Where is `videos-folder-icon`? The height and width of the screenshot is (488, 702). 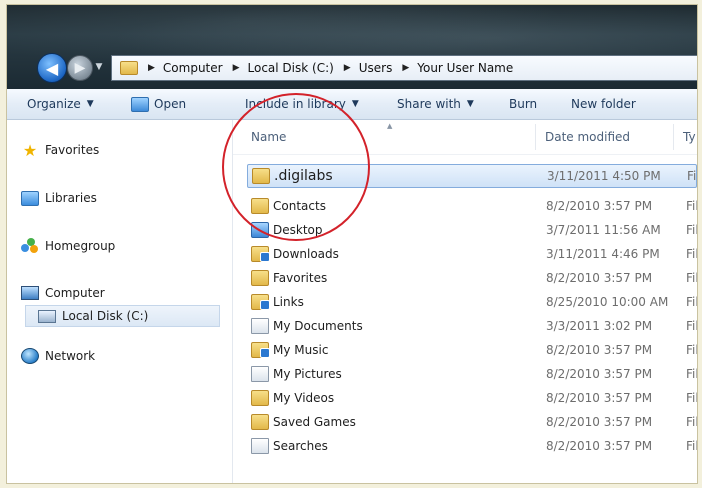 videos-folder-icon is located at coordinates (260, 398).